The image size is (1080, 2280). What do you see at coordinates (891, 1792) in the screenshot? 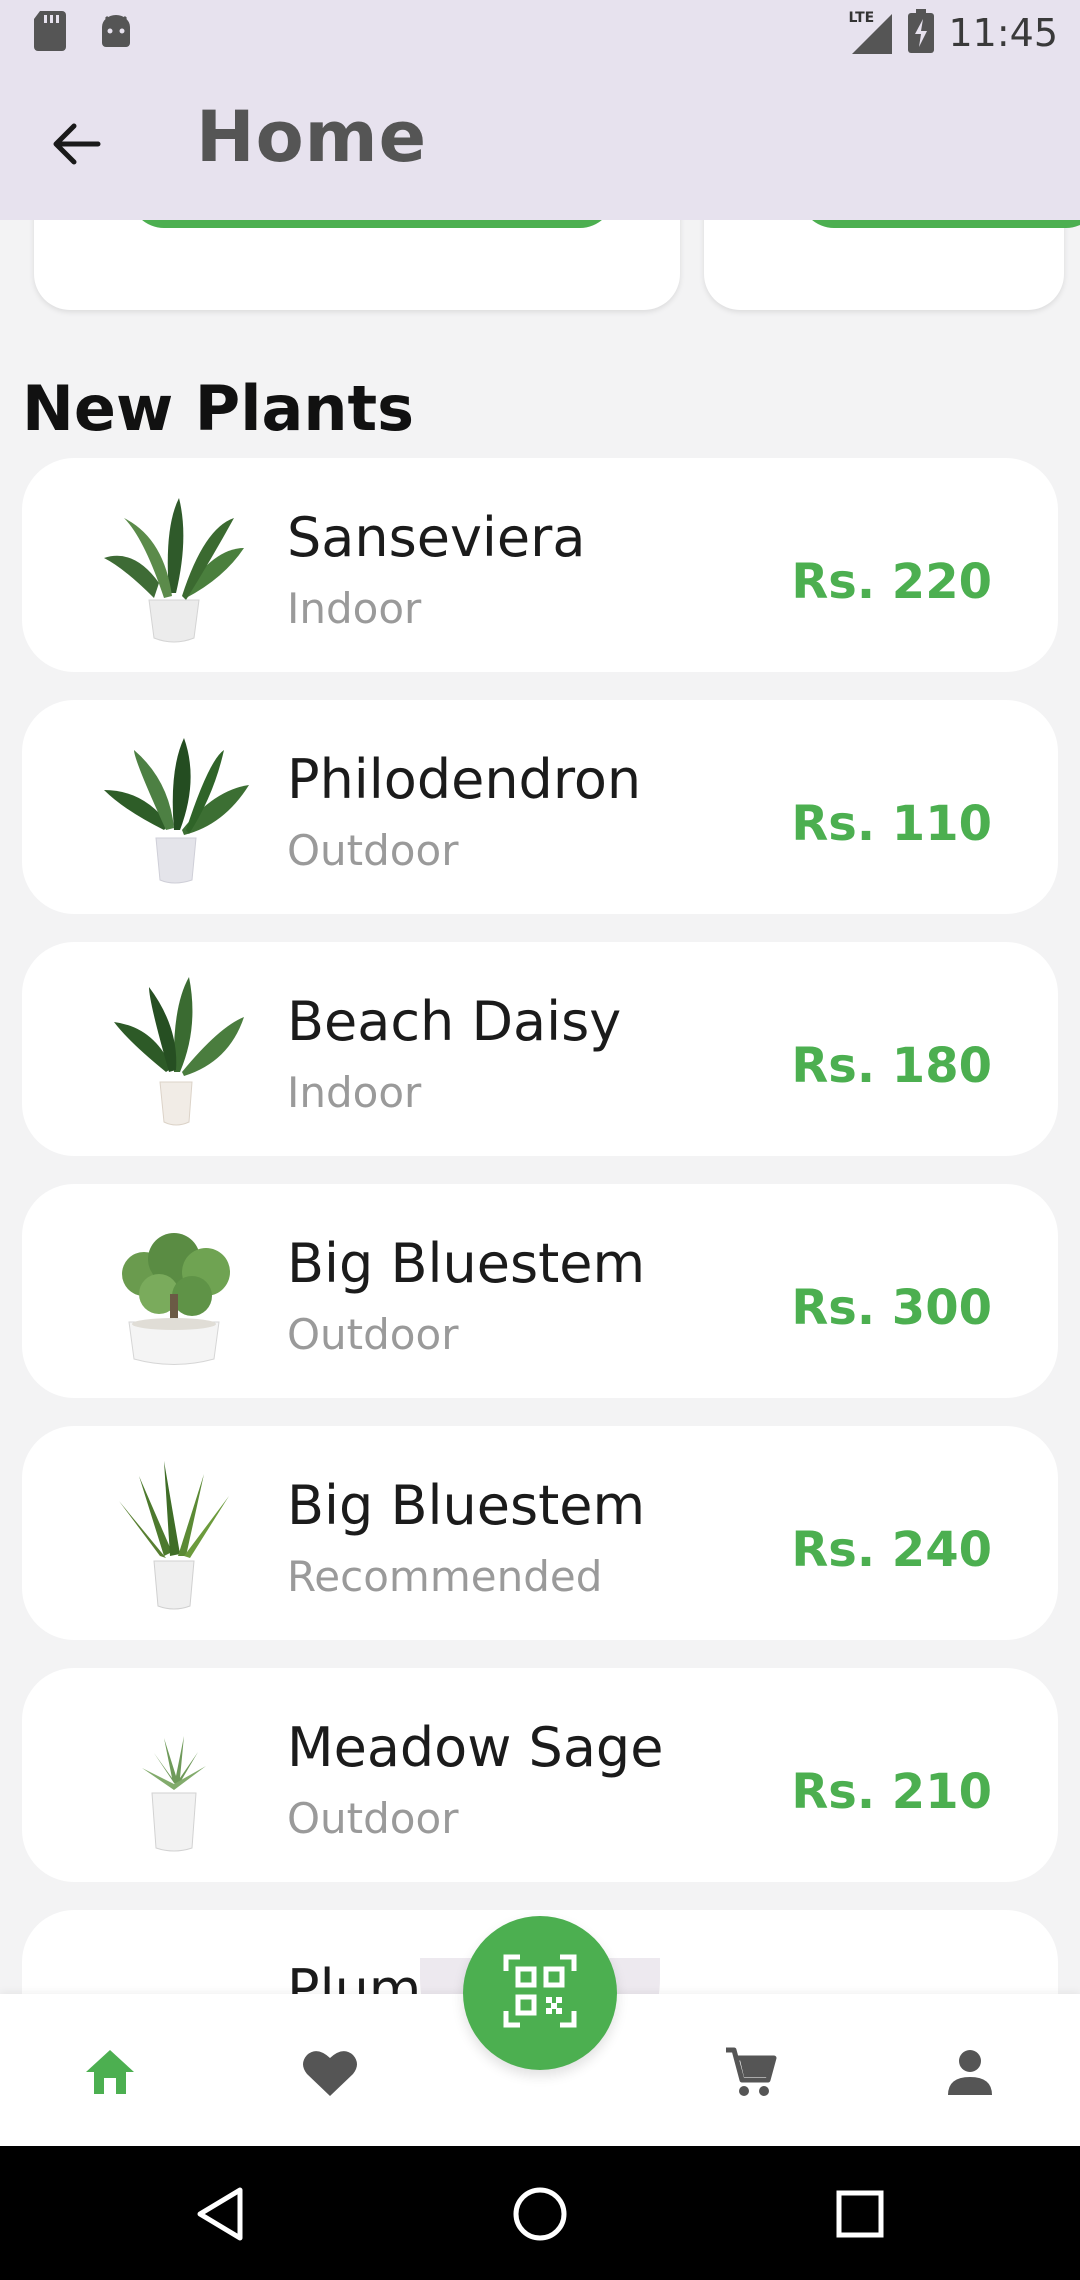
I see `plant-price: Rs. 210` at bounding box center [891, 1792].